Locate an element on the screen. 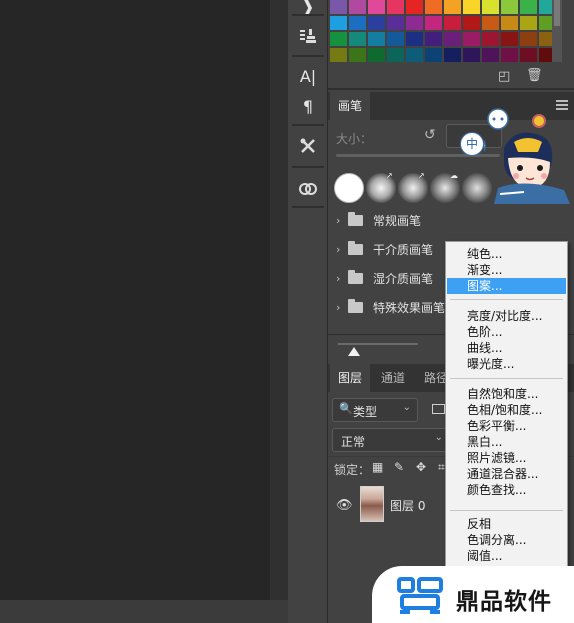 This screenshot has height=623, width=574. tab-channels: 通道 is located at coordinates (393, 378).